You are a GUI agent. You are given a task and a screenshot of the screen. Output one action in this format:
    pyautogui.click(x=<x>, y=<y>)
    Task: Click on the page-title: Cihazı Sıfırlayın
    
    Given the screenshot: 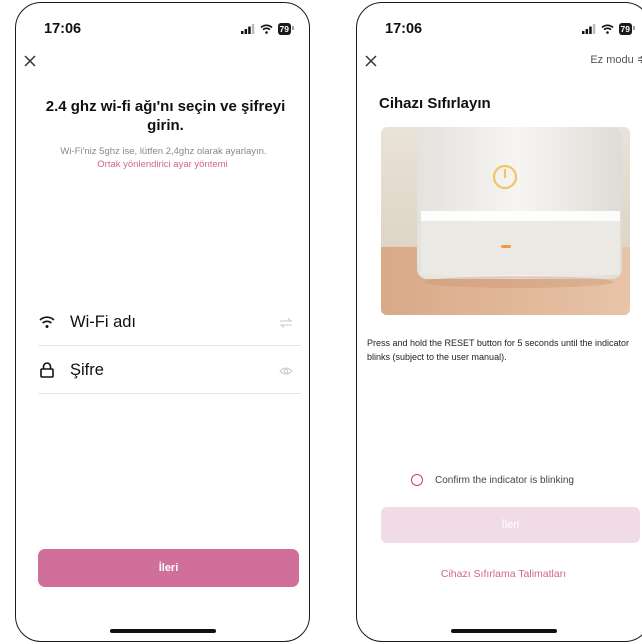 What is the action you would take?
    pyautogui.click(x=435, y=103)
    